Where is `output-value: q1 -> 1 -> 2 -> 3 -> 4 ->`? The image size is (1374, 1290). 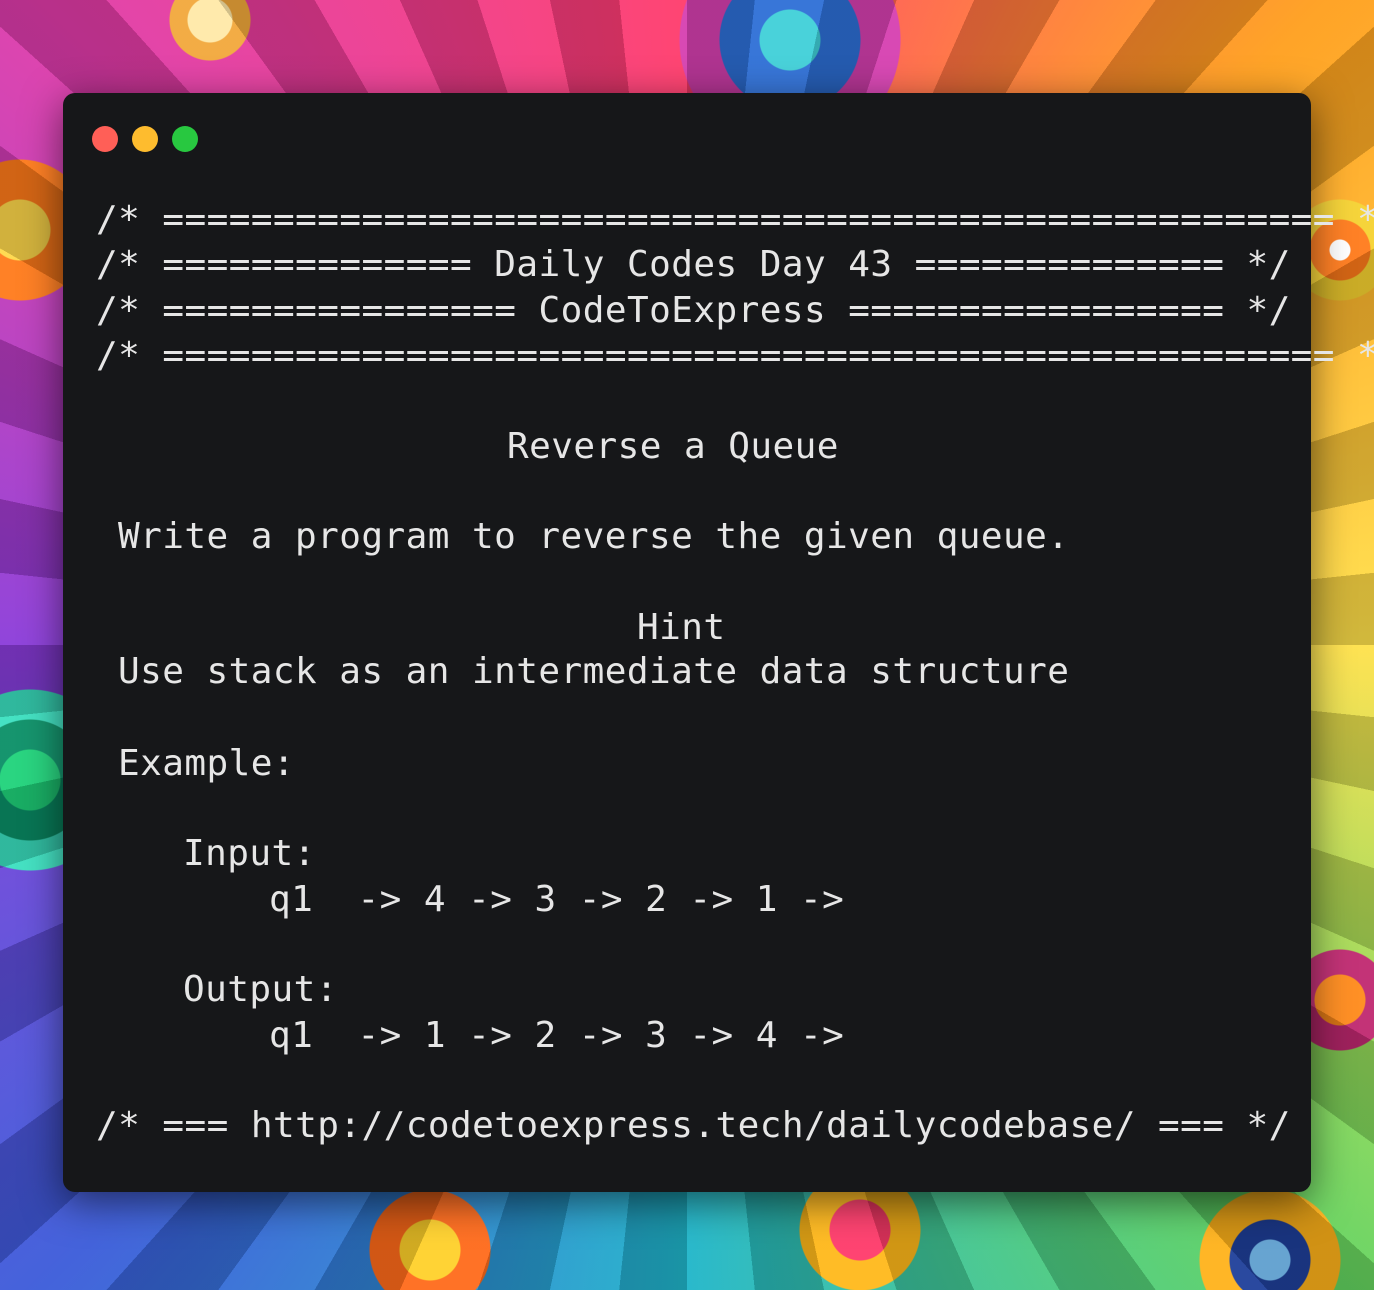 output-value: q1 -> 1 -> 2 -> 3 -> 4 -> is located at coordinates (557, 1035).